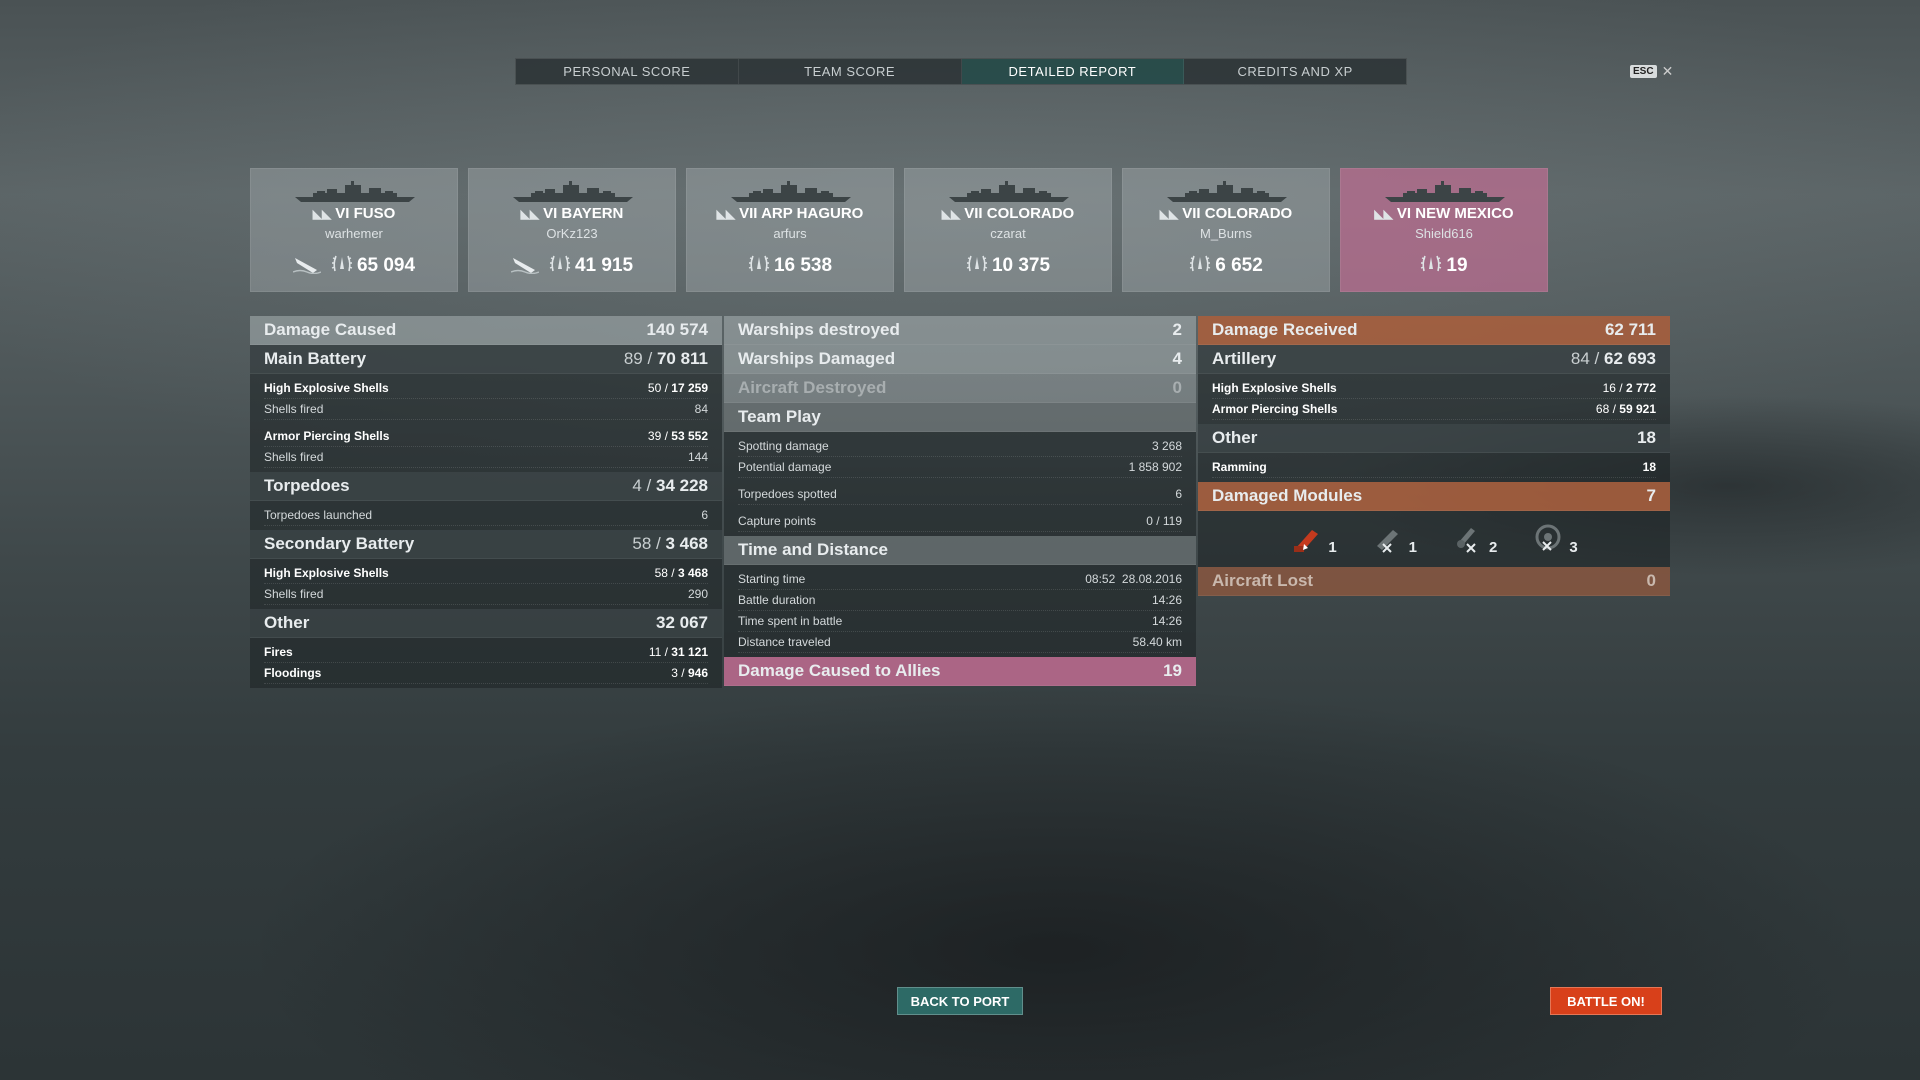 The image size is (1920, 1080). What do you see at coordinates (386, 265) in the screenshot?
I see `ship-damage-value: 65 094` at bounding box center [386, 265].